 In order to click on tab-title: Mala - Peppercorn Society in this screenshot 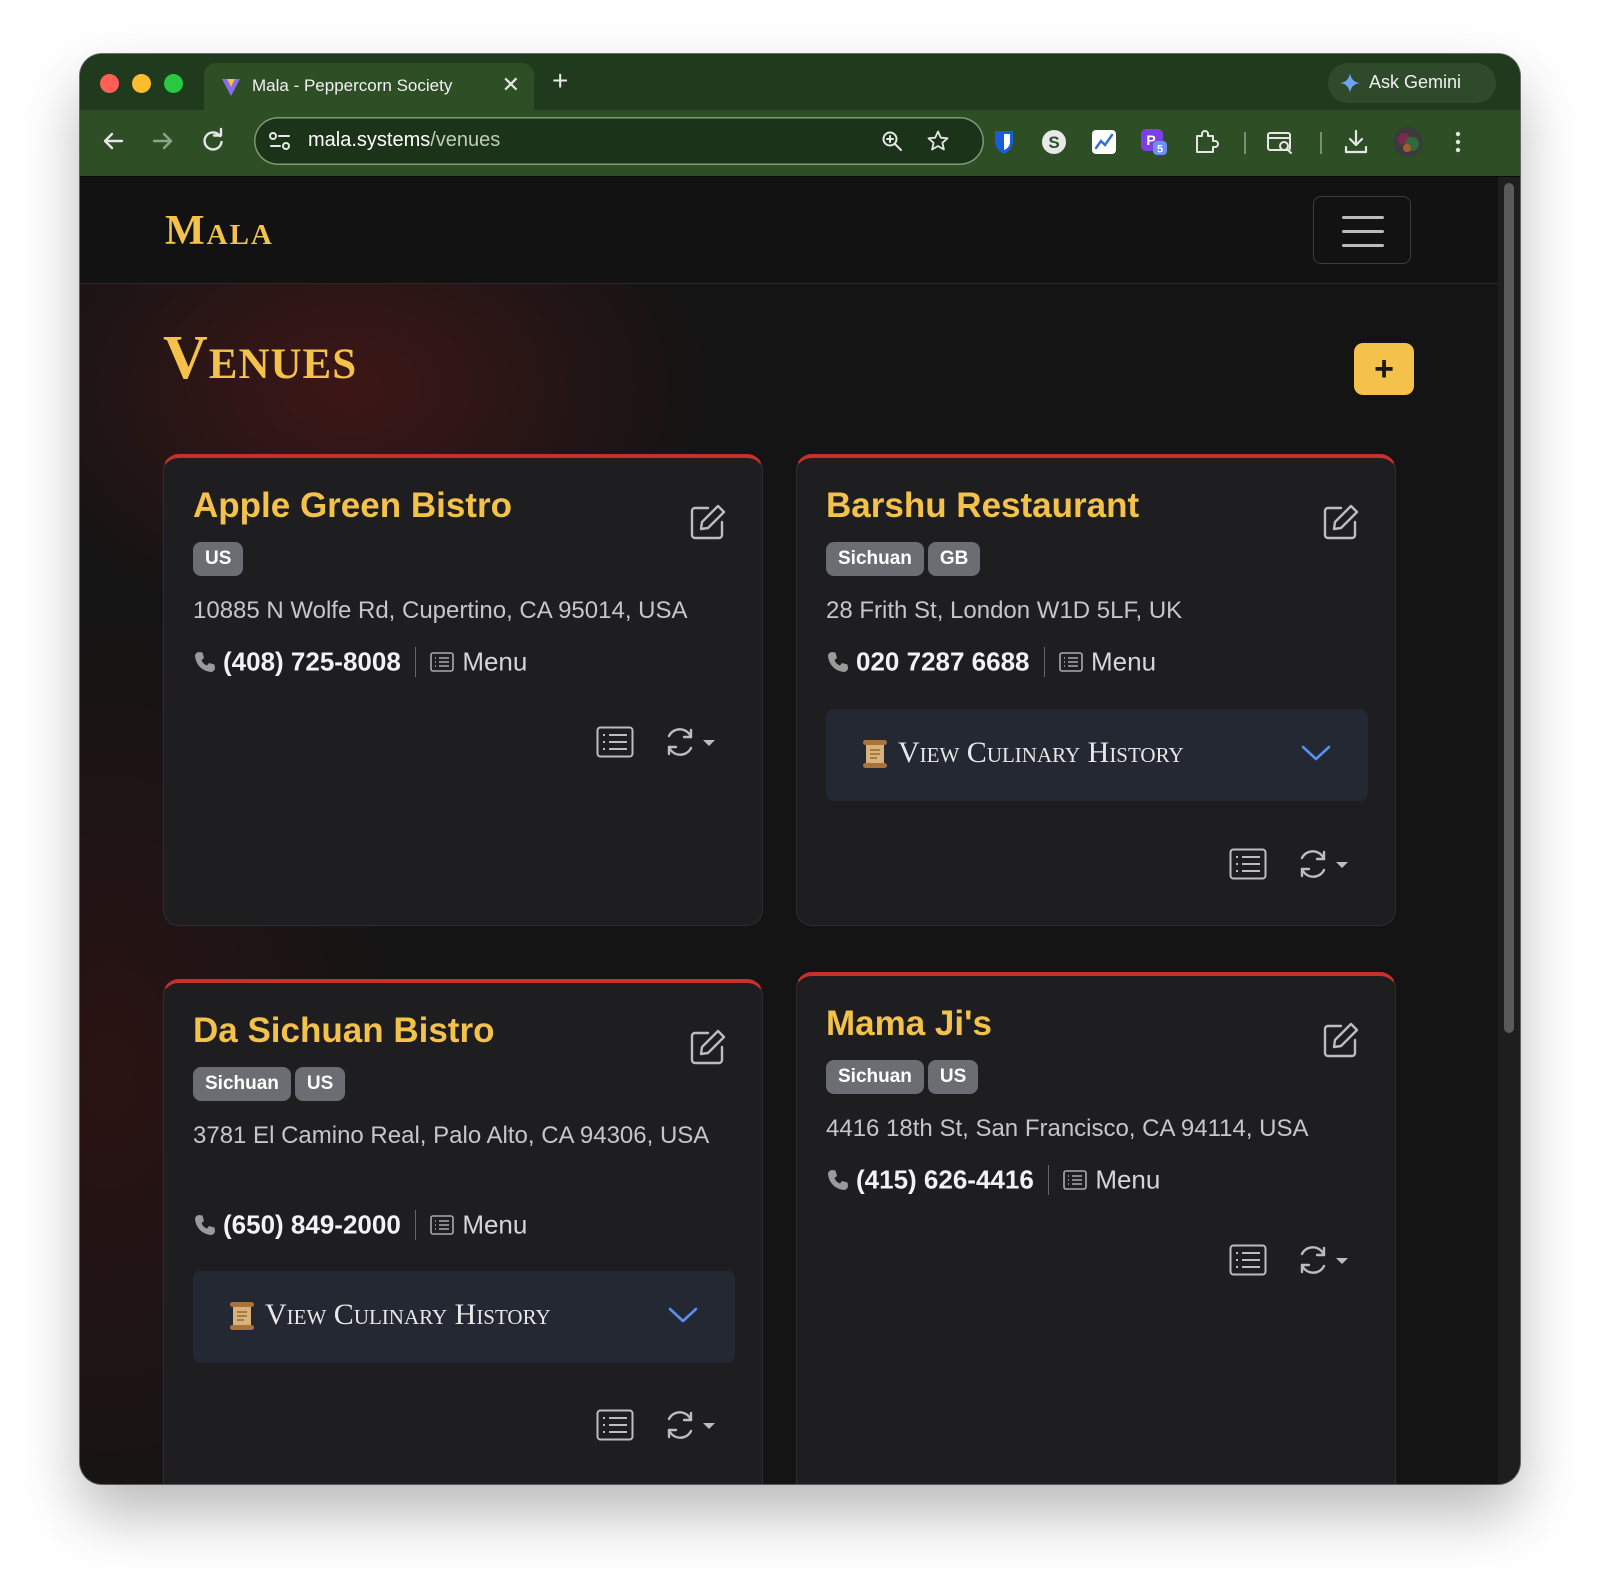, I will do `click(352, 85)`.